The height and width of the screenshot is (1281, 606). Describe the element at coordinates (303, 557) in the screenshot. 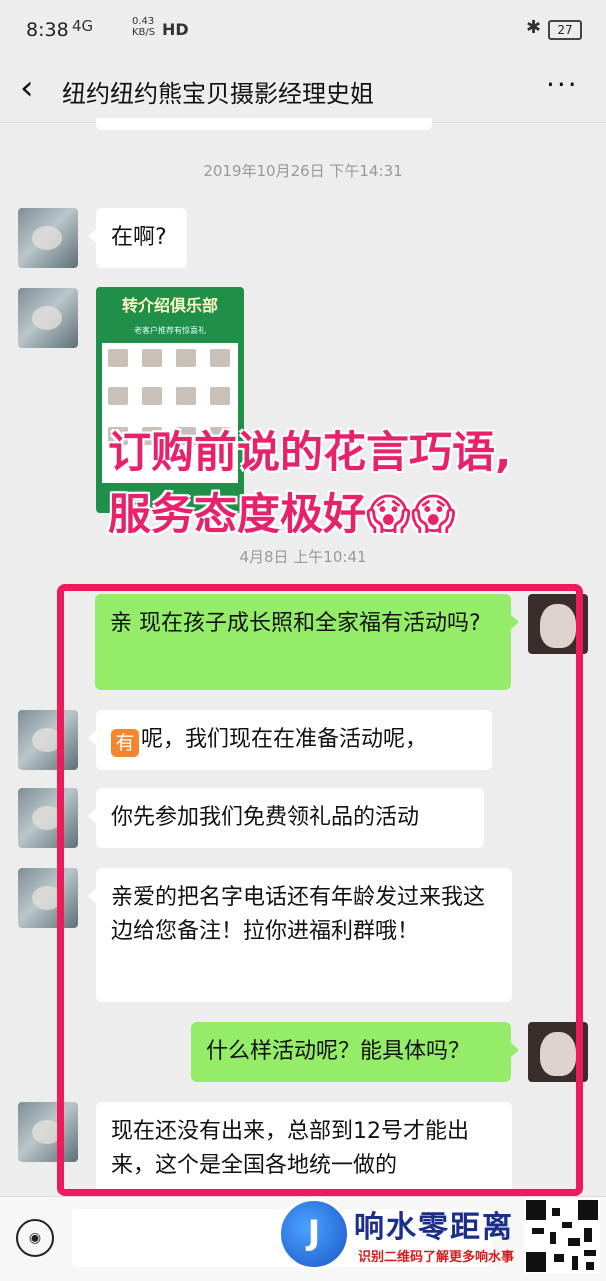

I see `timestamp: 4月8日 上午10:41` at that location.